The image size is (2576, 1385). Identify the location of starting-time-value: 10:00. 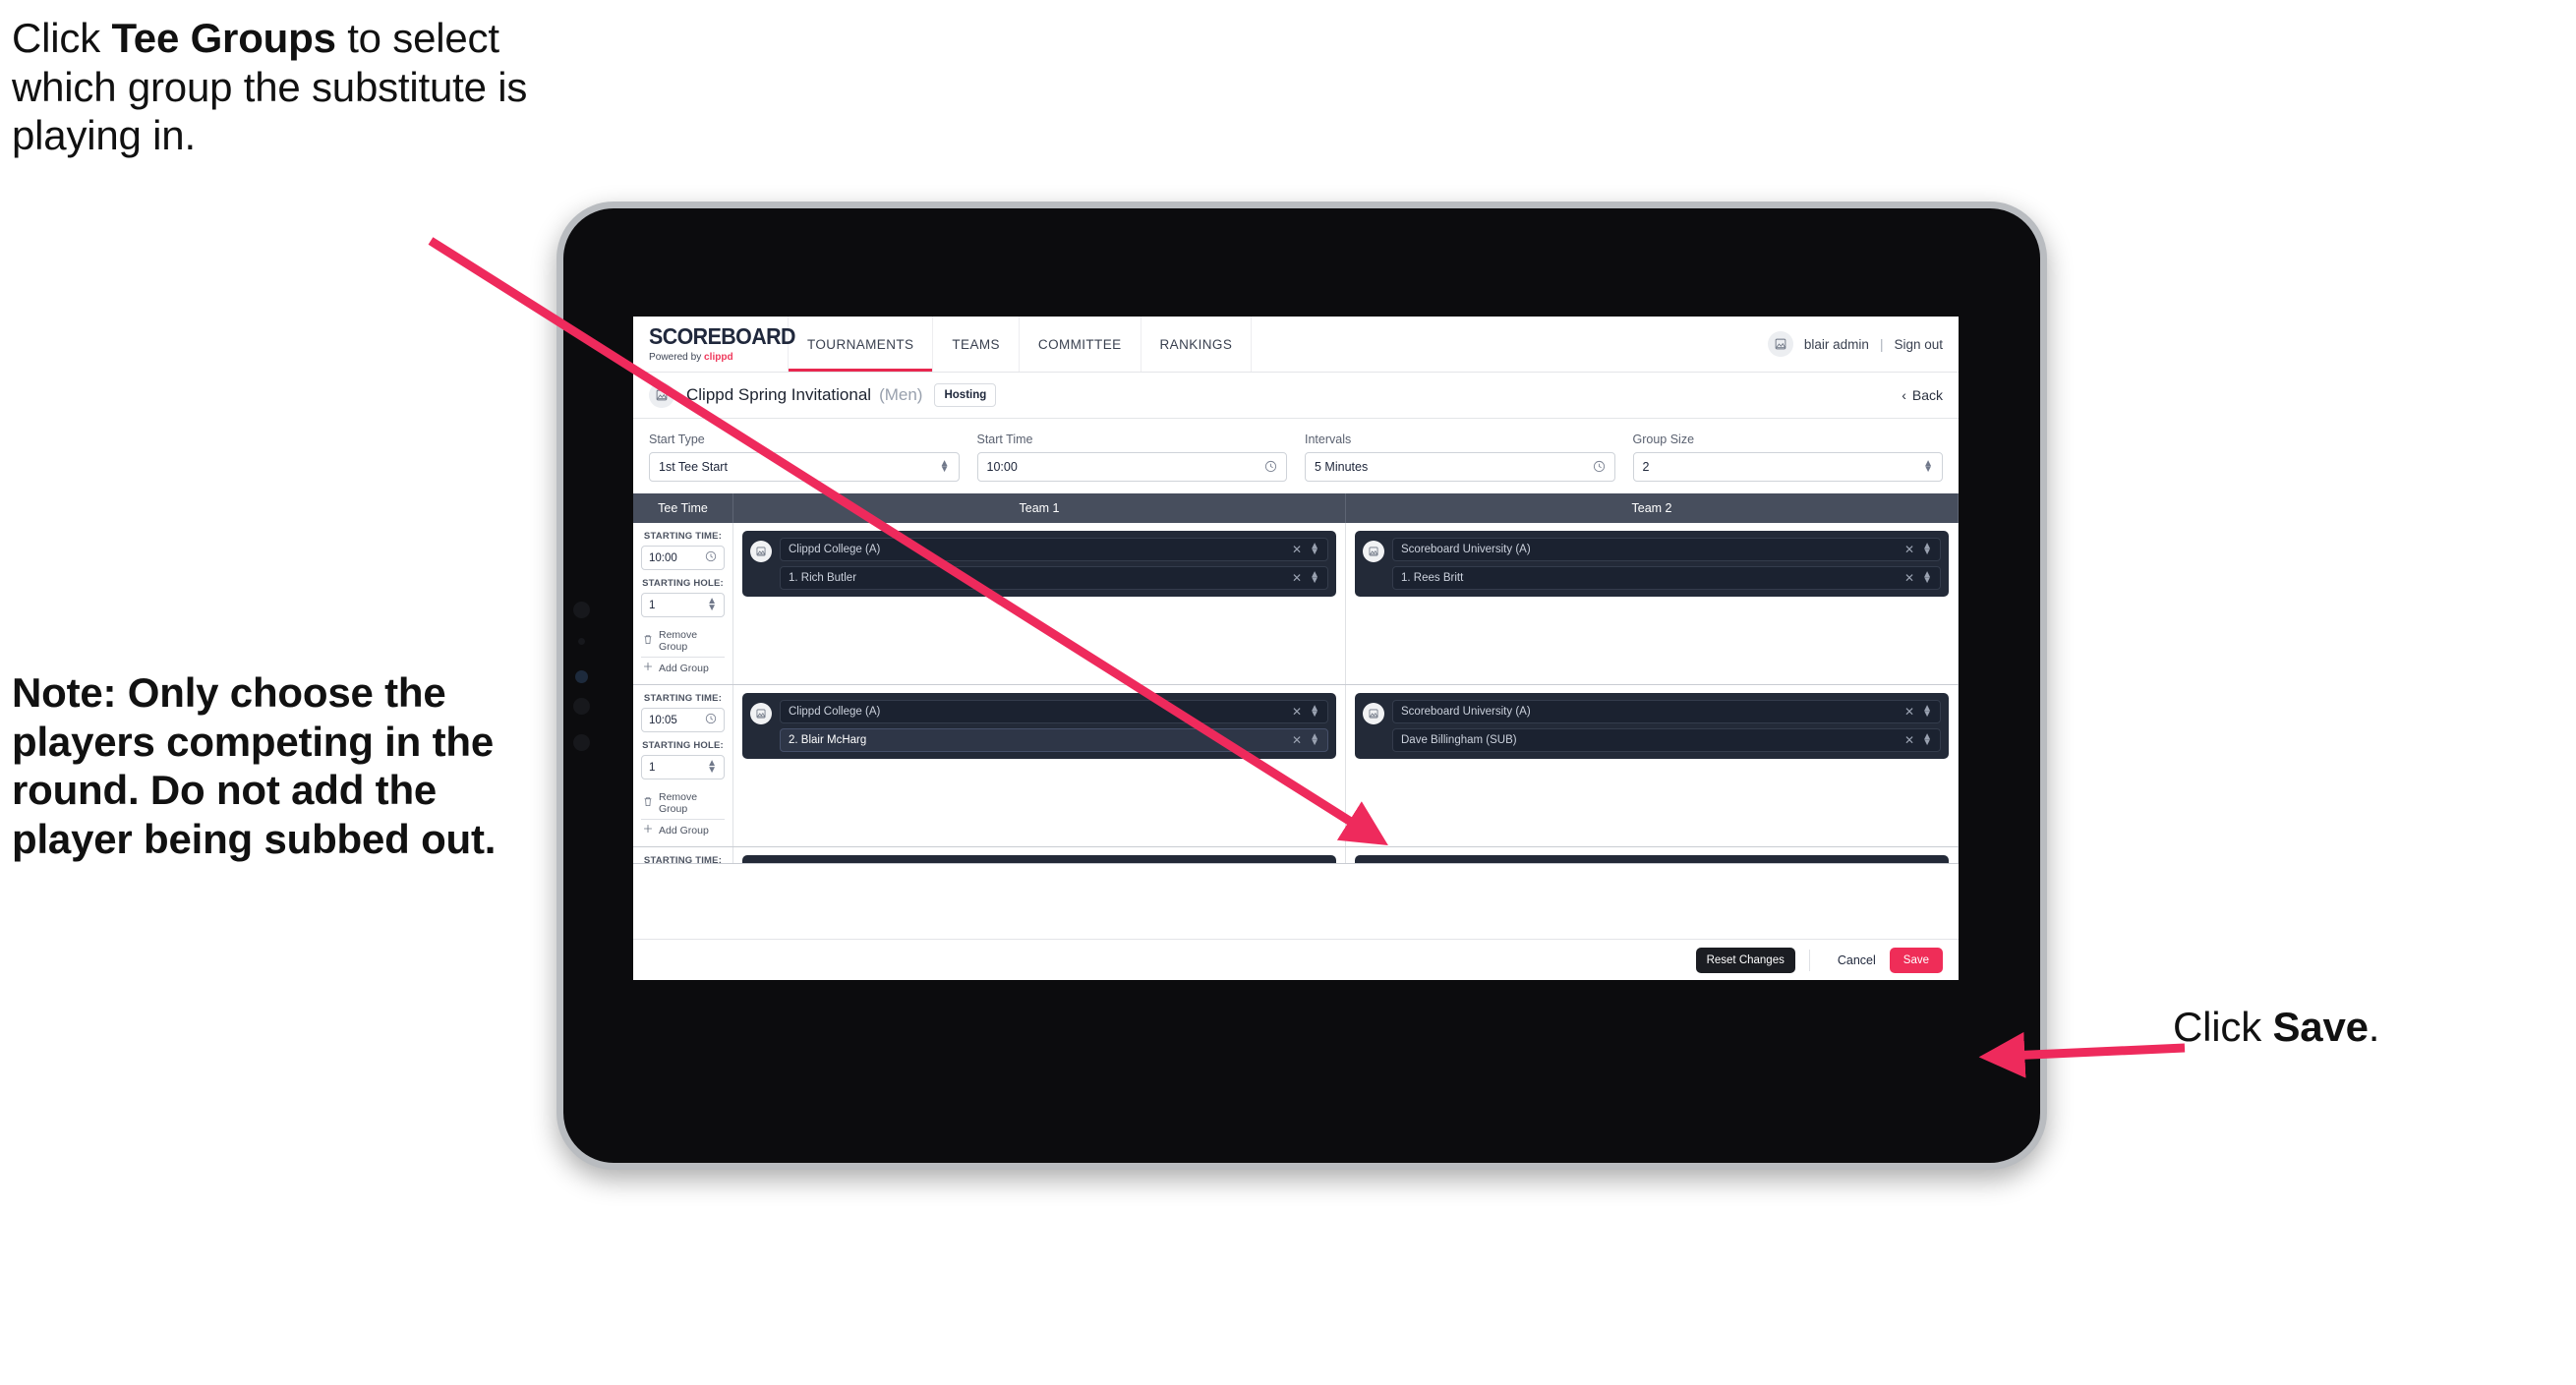
(663, 557).